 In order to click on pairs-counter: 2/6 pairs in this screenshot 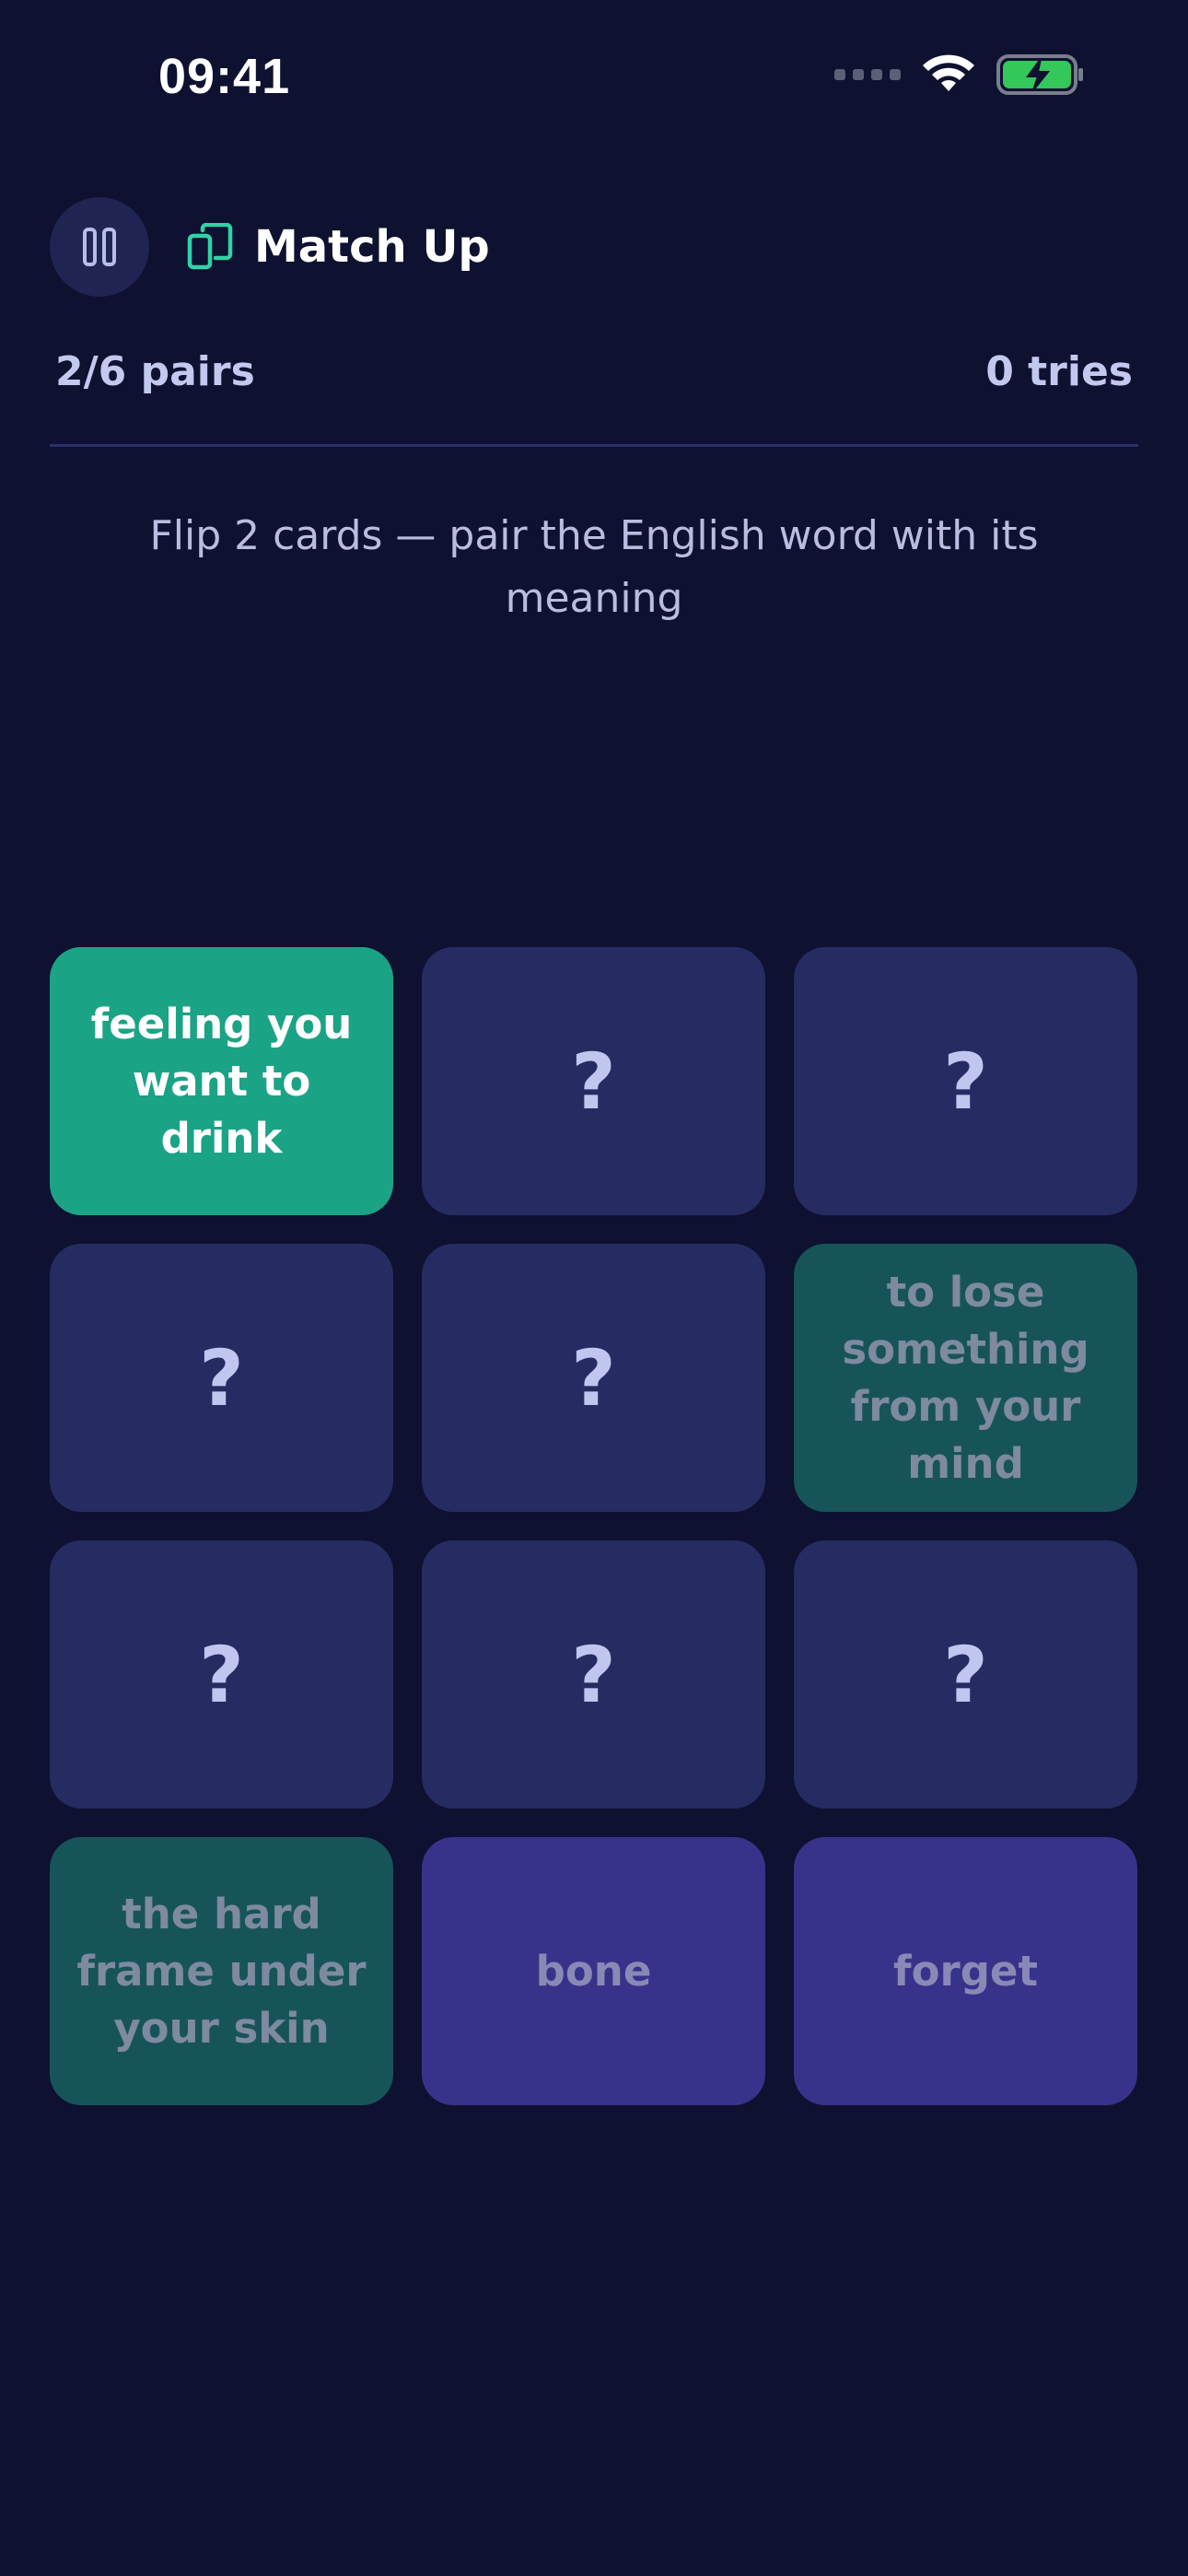, I will do `click(155, 371)`.